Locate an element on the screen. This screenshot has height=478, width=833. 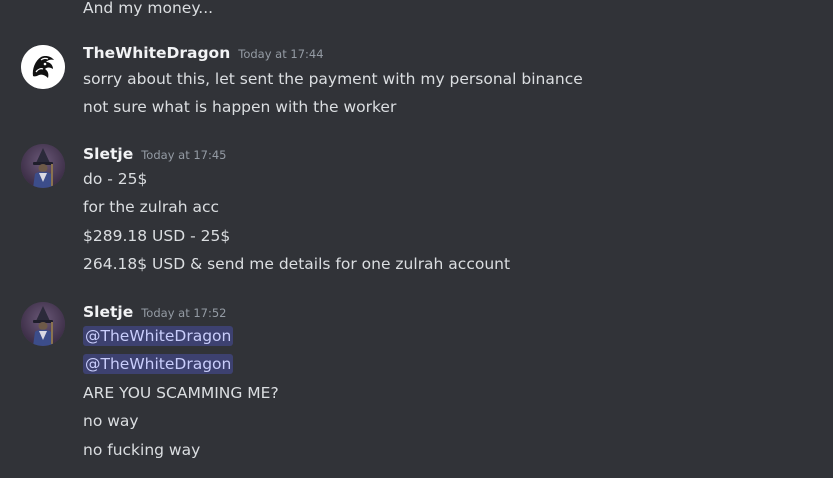
message-header: Sletje Today at 17:52 is located at coordinates (155, 312).